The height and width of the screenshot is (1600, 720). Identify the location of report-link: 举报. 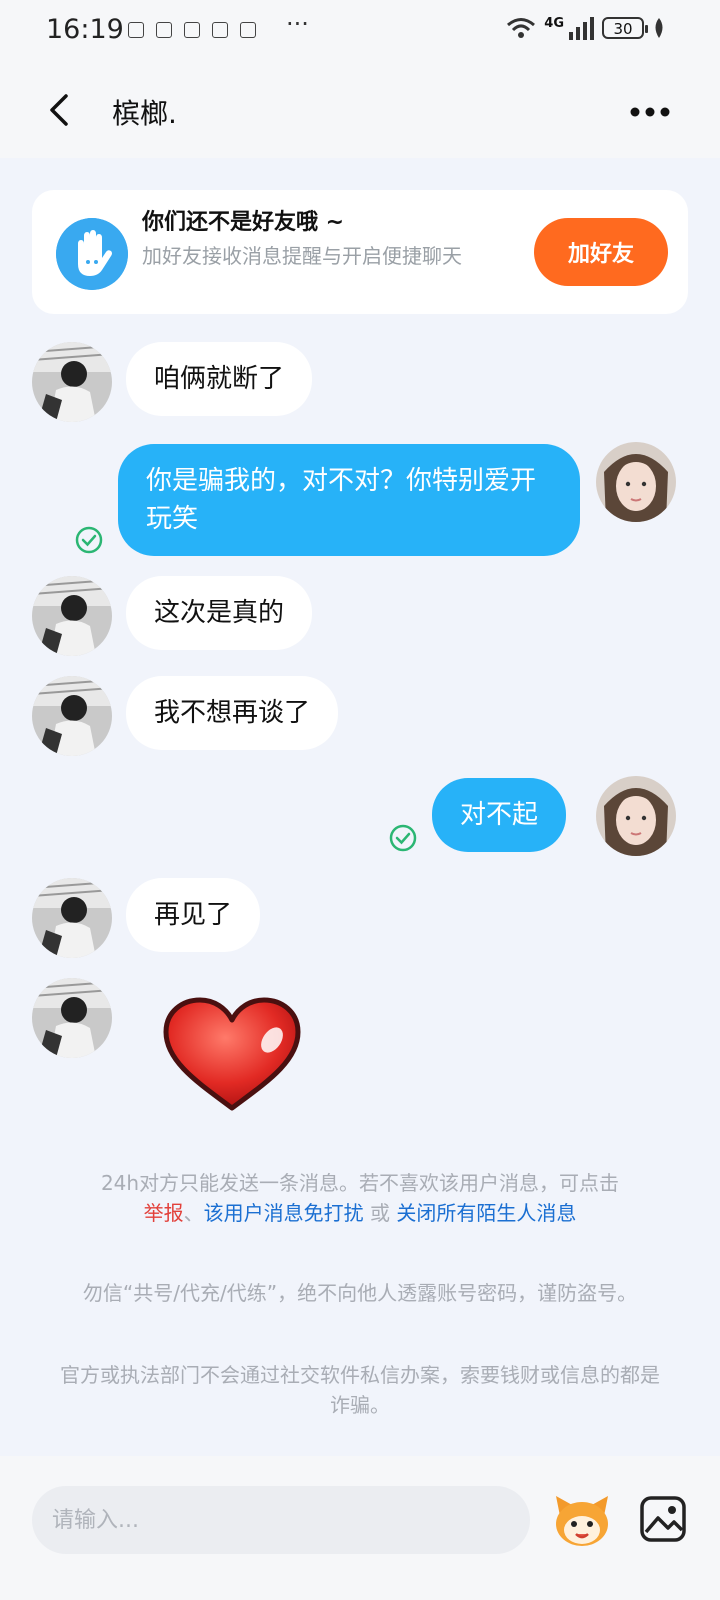
(164, 1213).